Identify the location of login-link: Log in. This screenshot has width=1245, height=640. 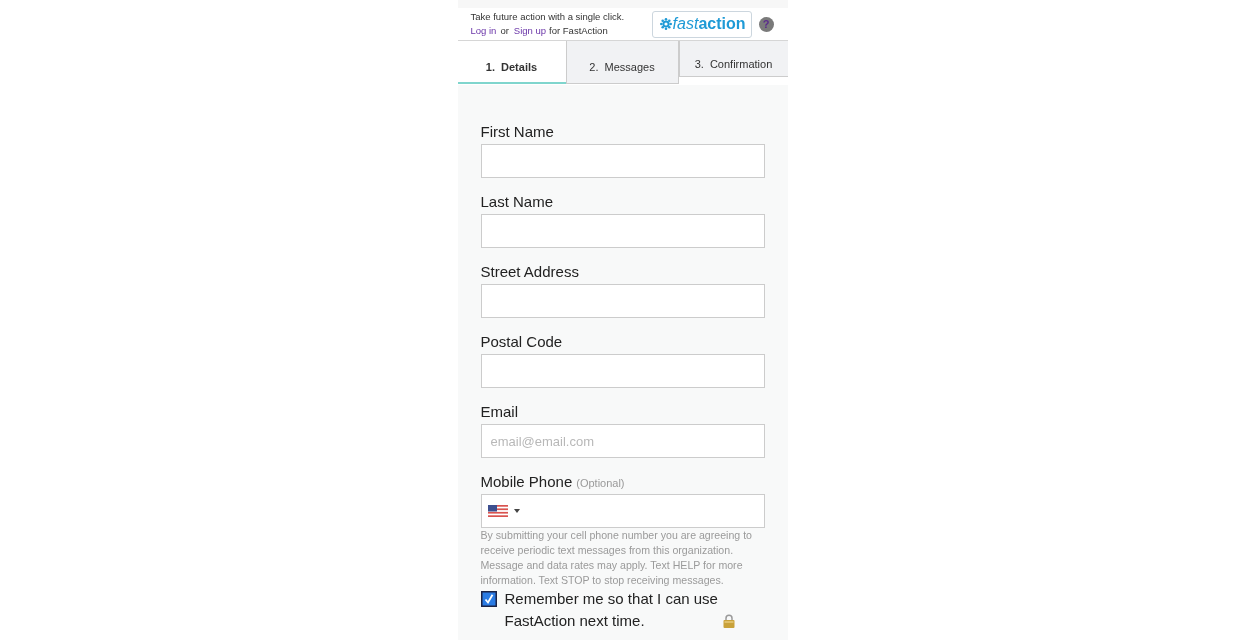
(483, 31).